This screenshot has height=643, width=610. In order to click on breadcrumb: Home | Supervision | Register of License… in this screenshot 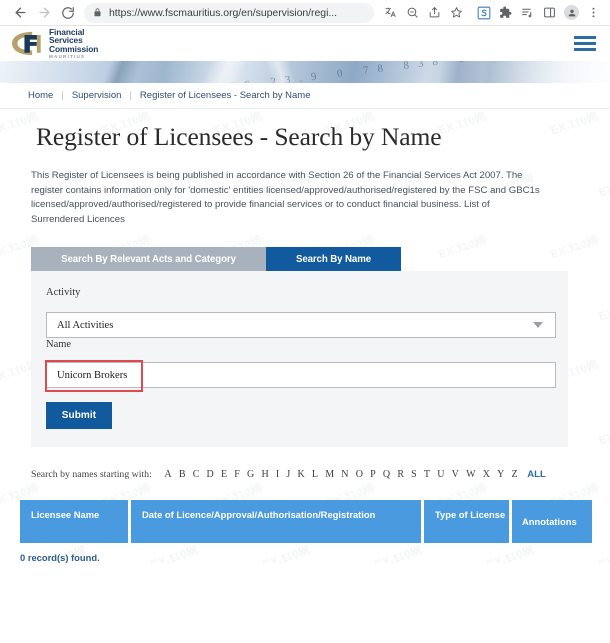, I will do `click(305, 96)`.